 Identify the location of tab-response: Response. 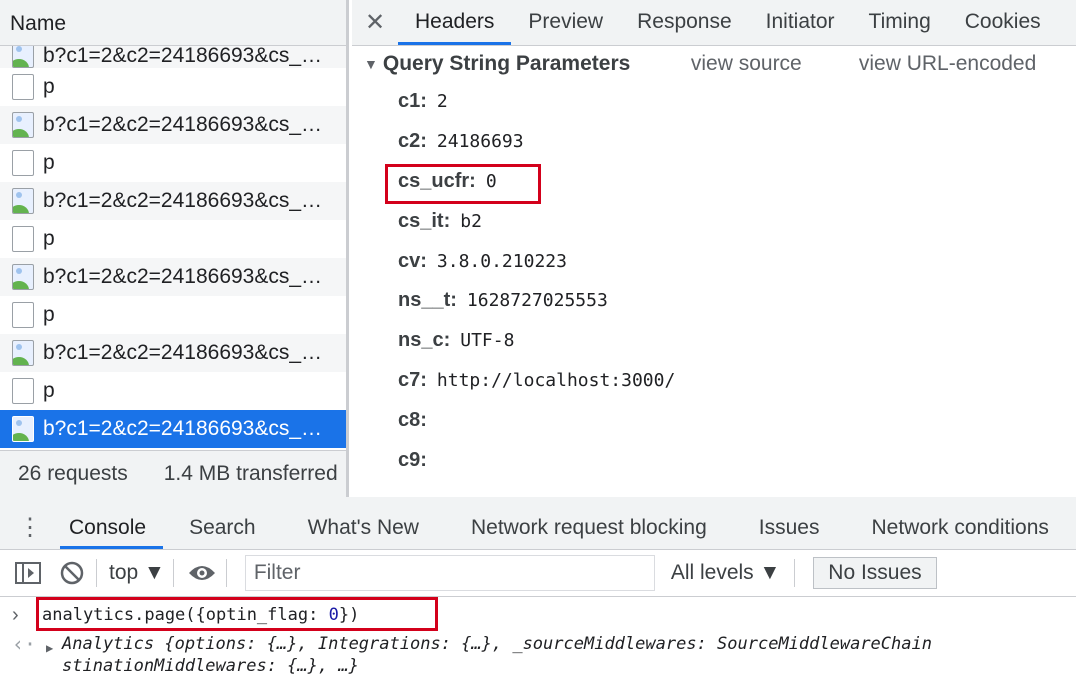
(684, 22).